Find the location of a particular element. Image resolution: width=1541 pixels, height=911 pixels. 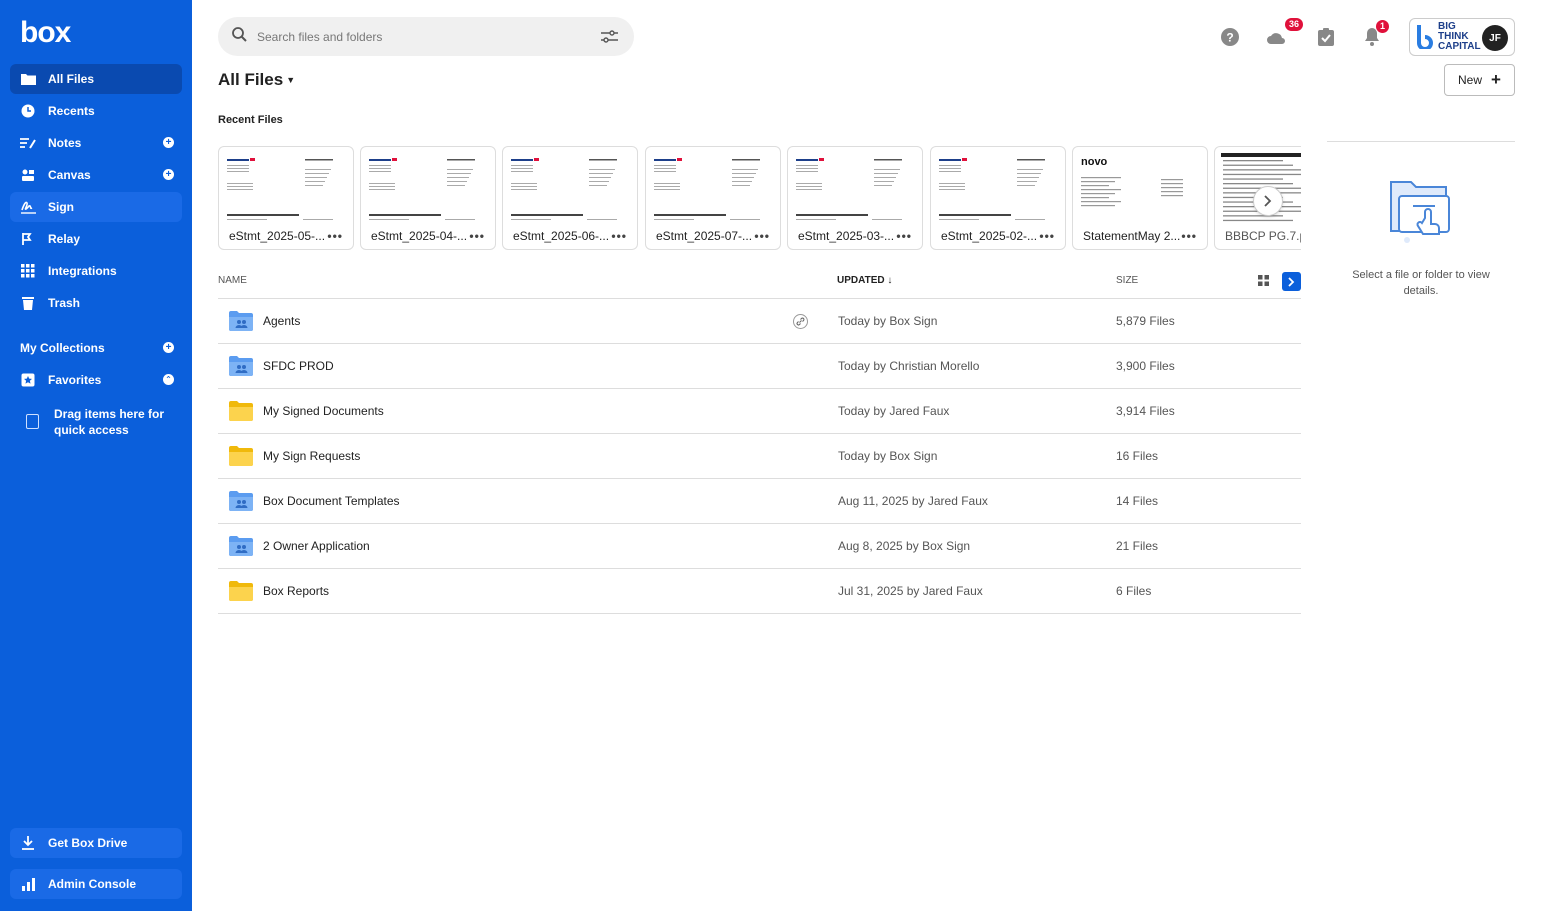

alerts-badge: 1 is located at coordinates (1383, 26).